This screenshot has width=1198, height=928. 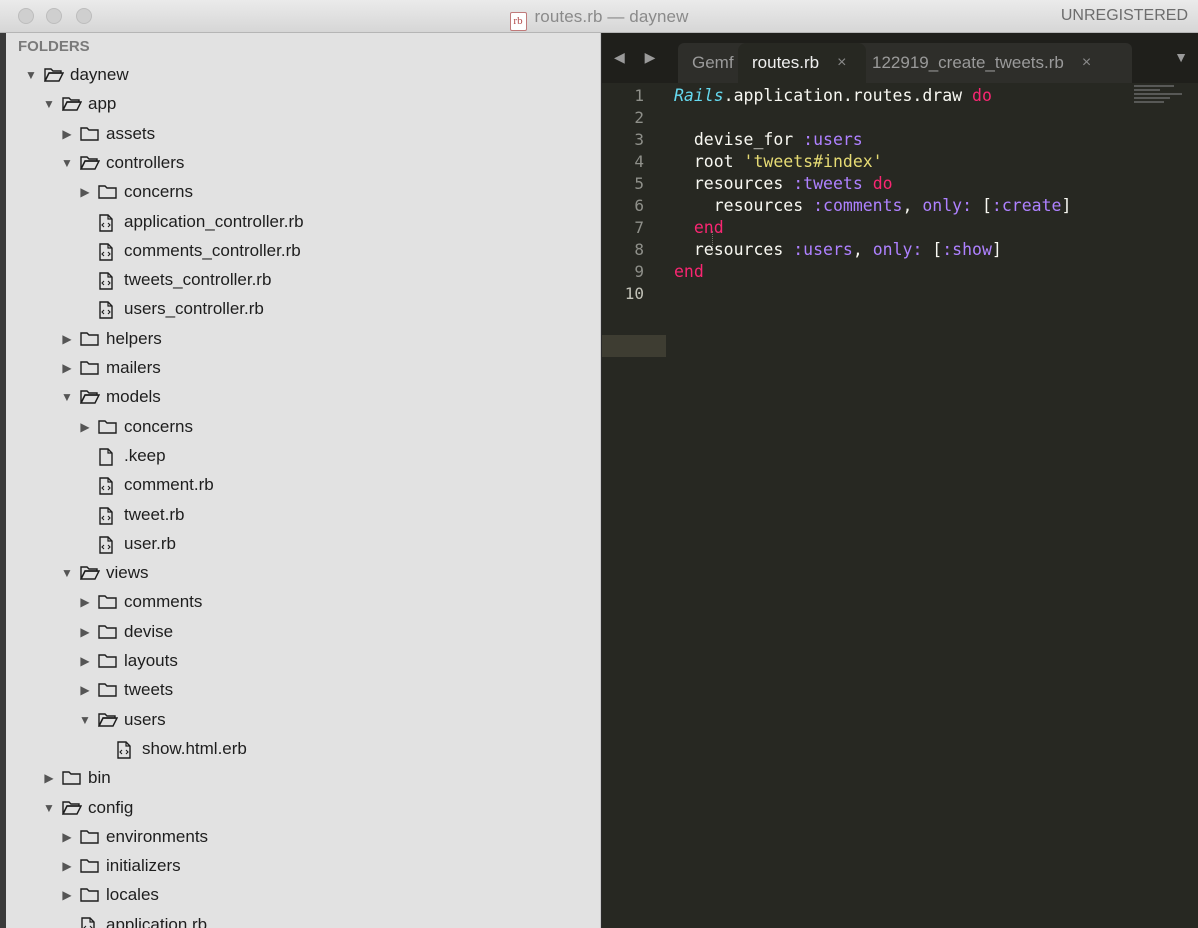 What do you see at coordinates (823, 249) in the screenshot?
I see `code-token: :users` at bounding box center [823, 249].